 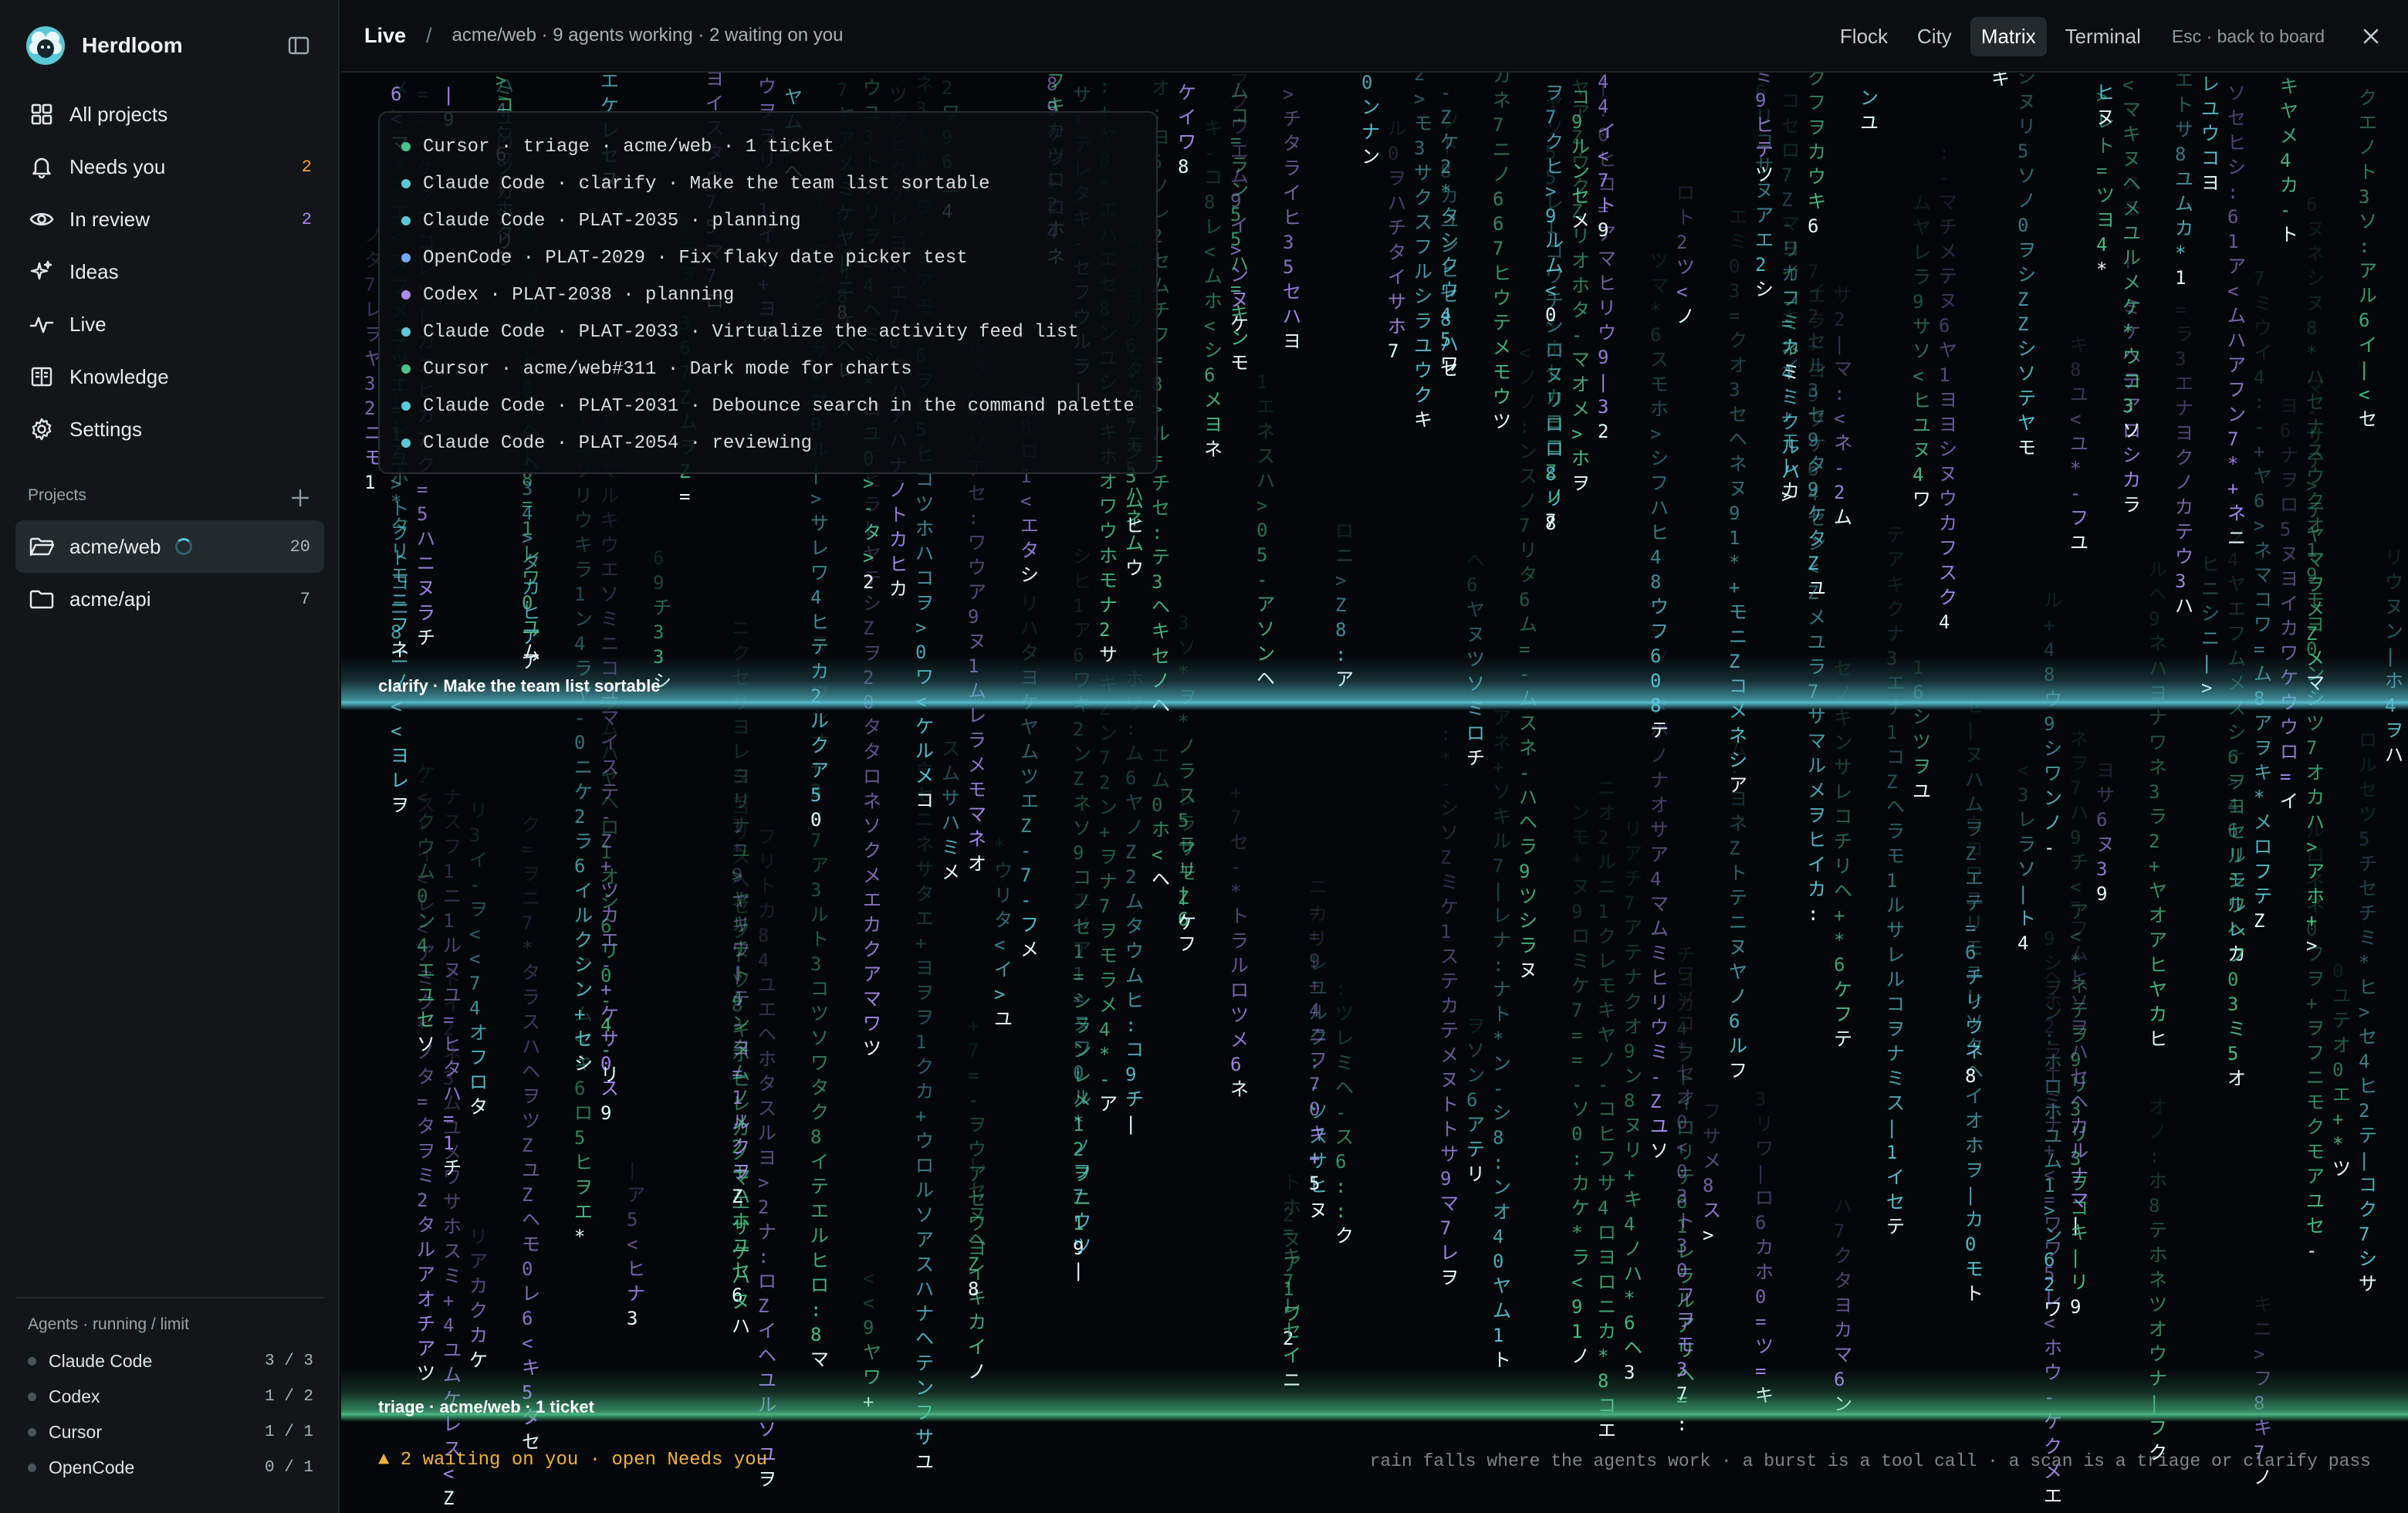 What do you see at coordinates (583, 569) in the screenshot?
I see `rain-glyph: ラ` at bounding box center [583, 569].